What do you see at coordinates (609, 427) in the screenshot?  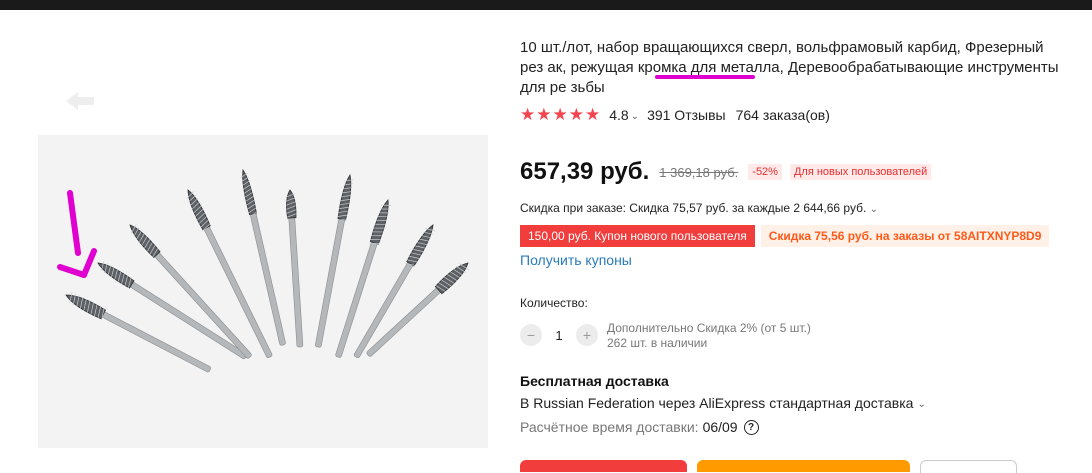 I see `delivery-estimate-label: Расчётное время доставки:` at bounding box center [609, 427].